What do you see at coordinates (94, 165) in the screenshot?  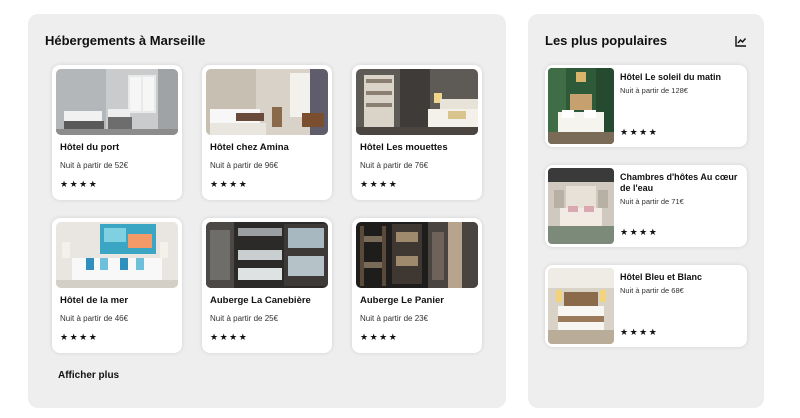 I see `hotel-price: Nuit à partir de 52€` at bounding box center [94, 165].